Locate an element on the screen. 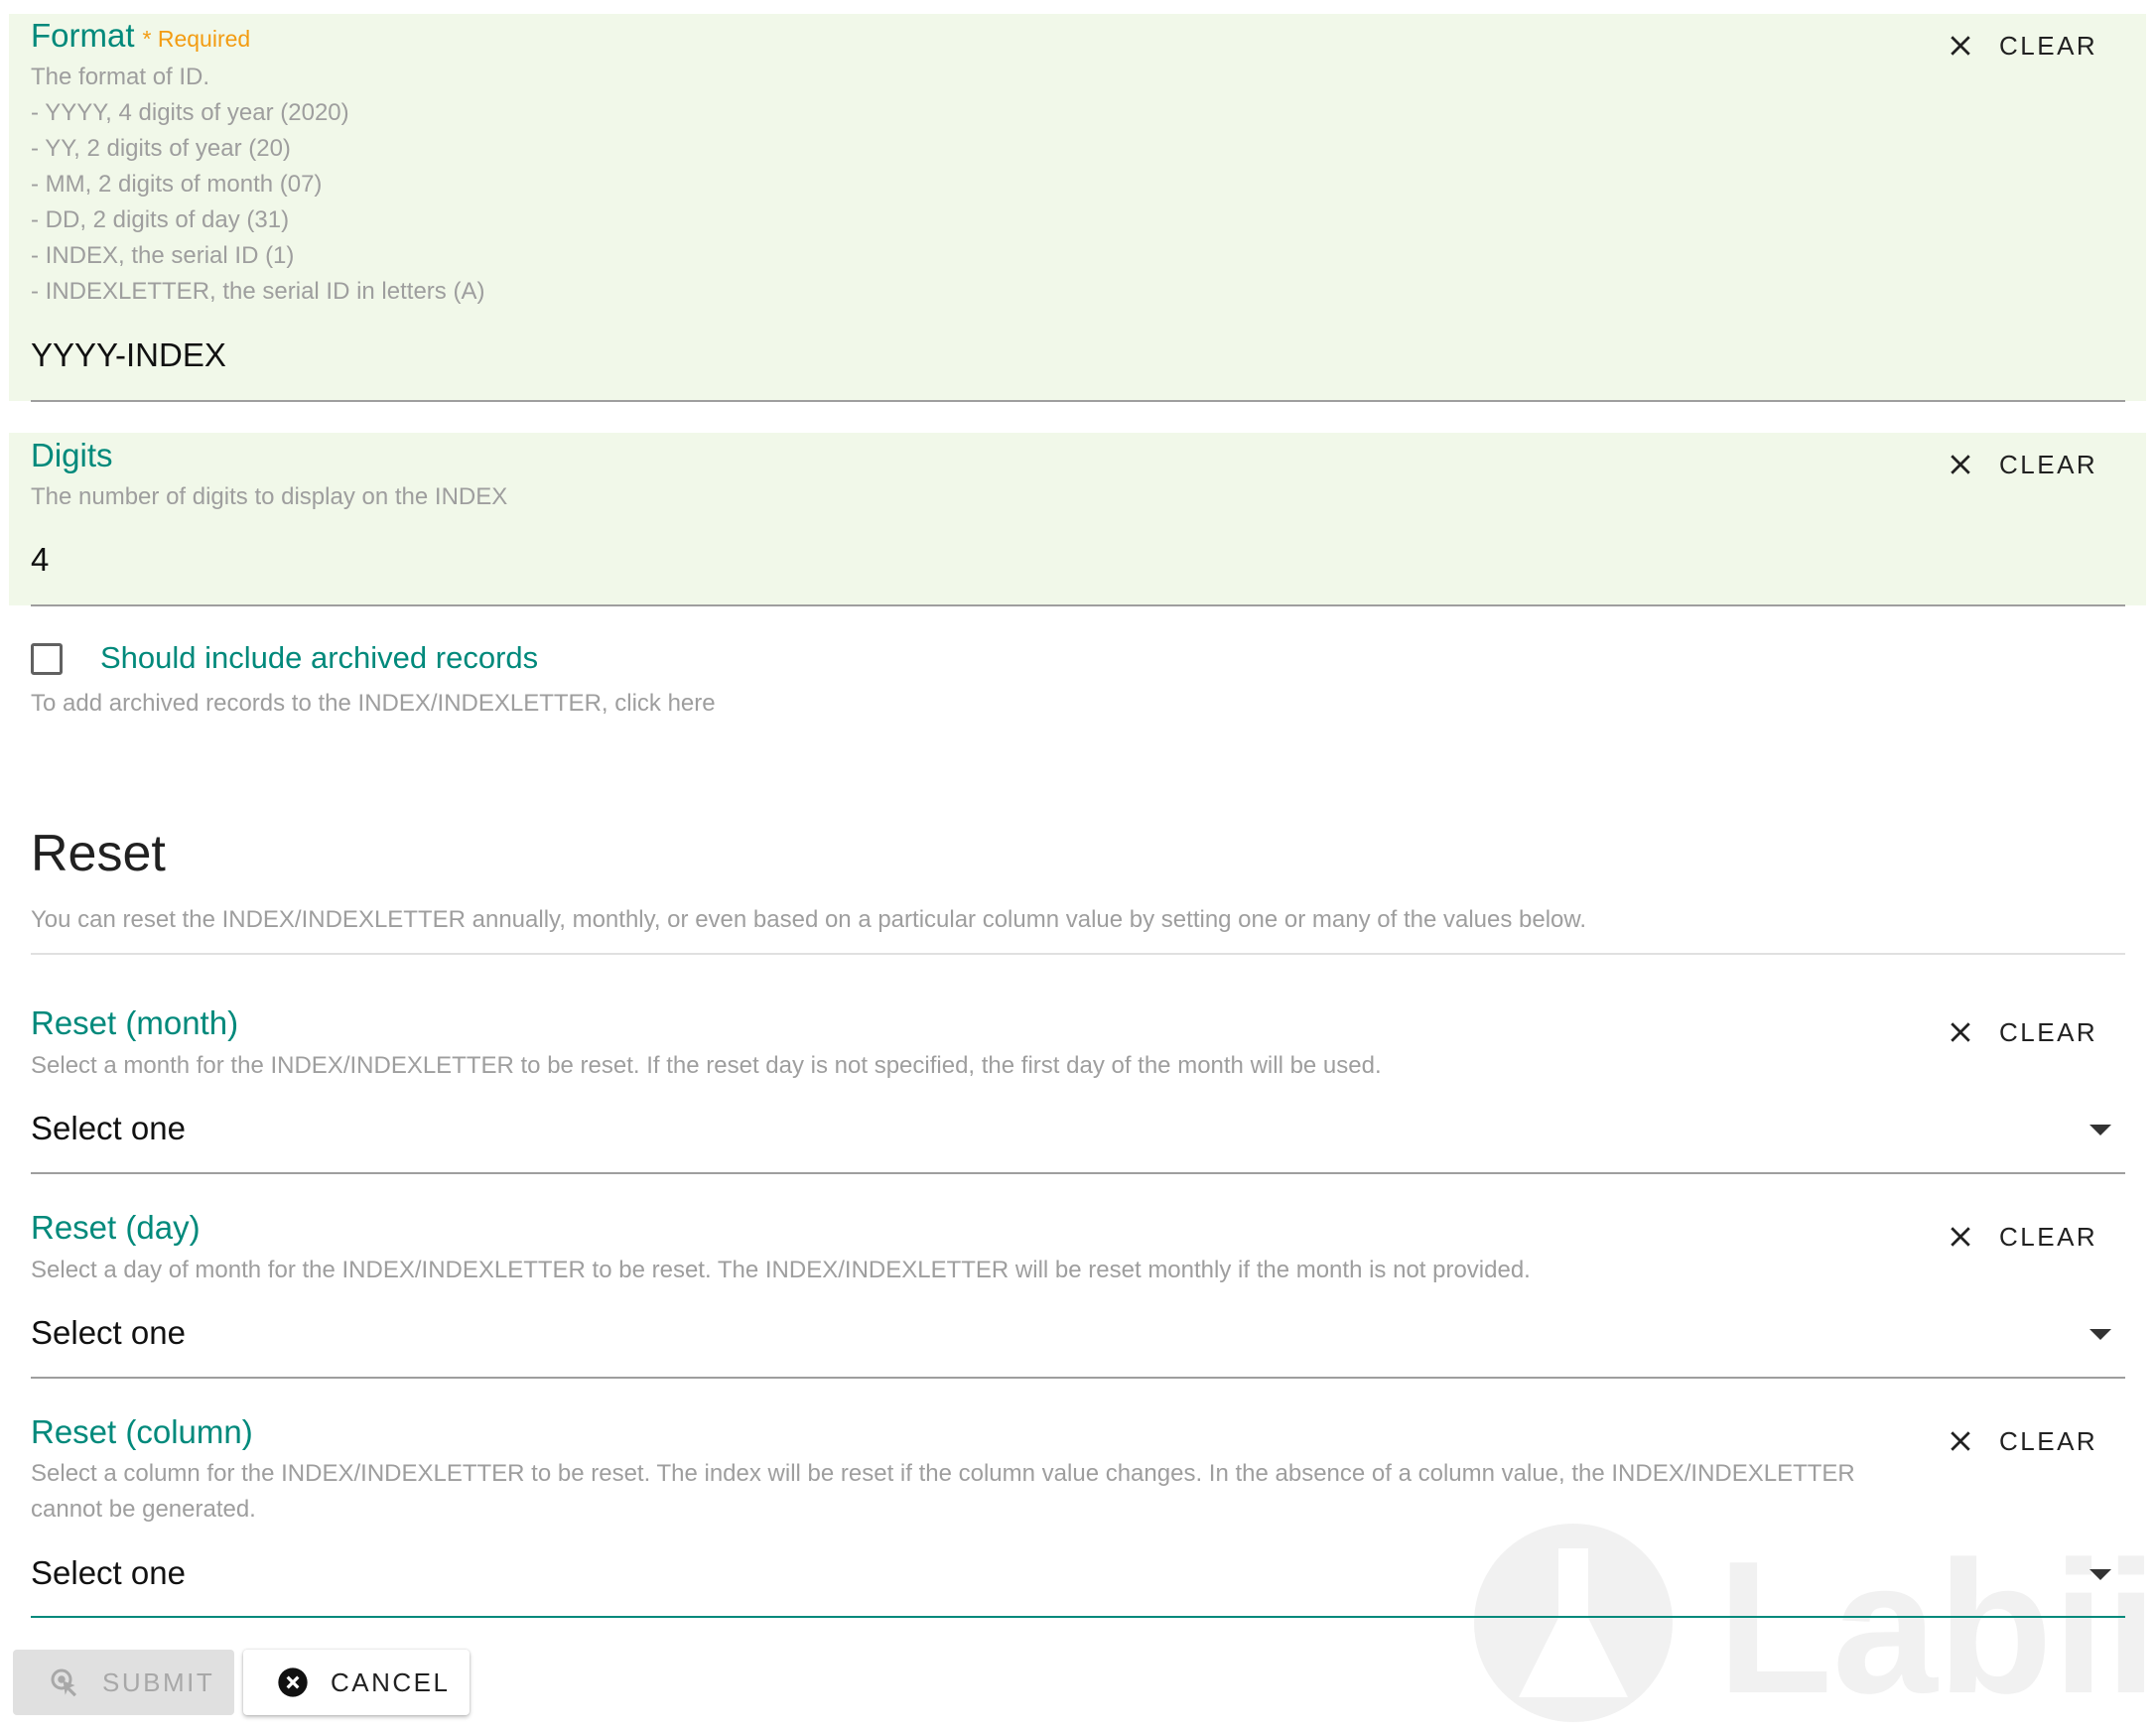  required-indicator: * Required is located at coordinates (196, 39).